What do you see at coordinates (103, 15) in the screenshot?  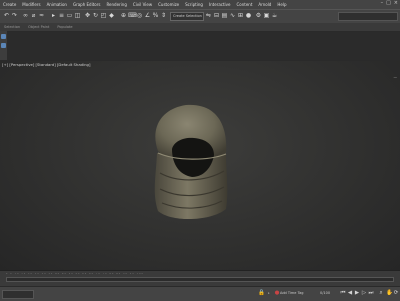 I see `scale-icon: ◰` at bounding box center [103, 15].